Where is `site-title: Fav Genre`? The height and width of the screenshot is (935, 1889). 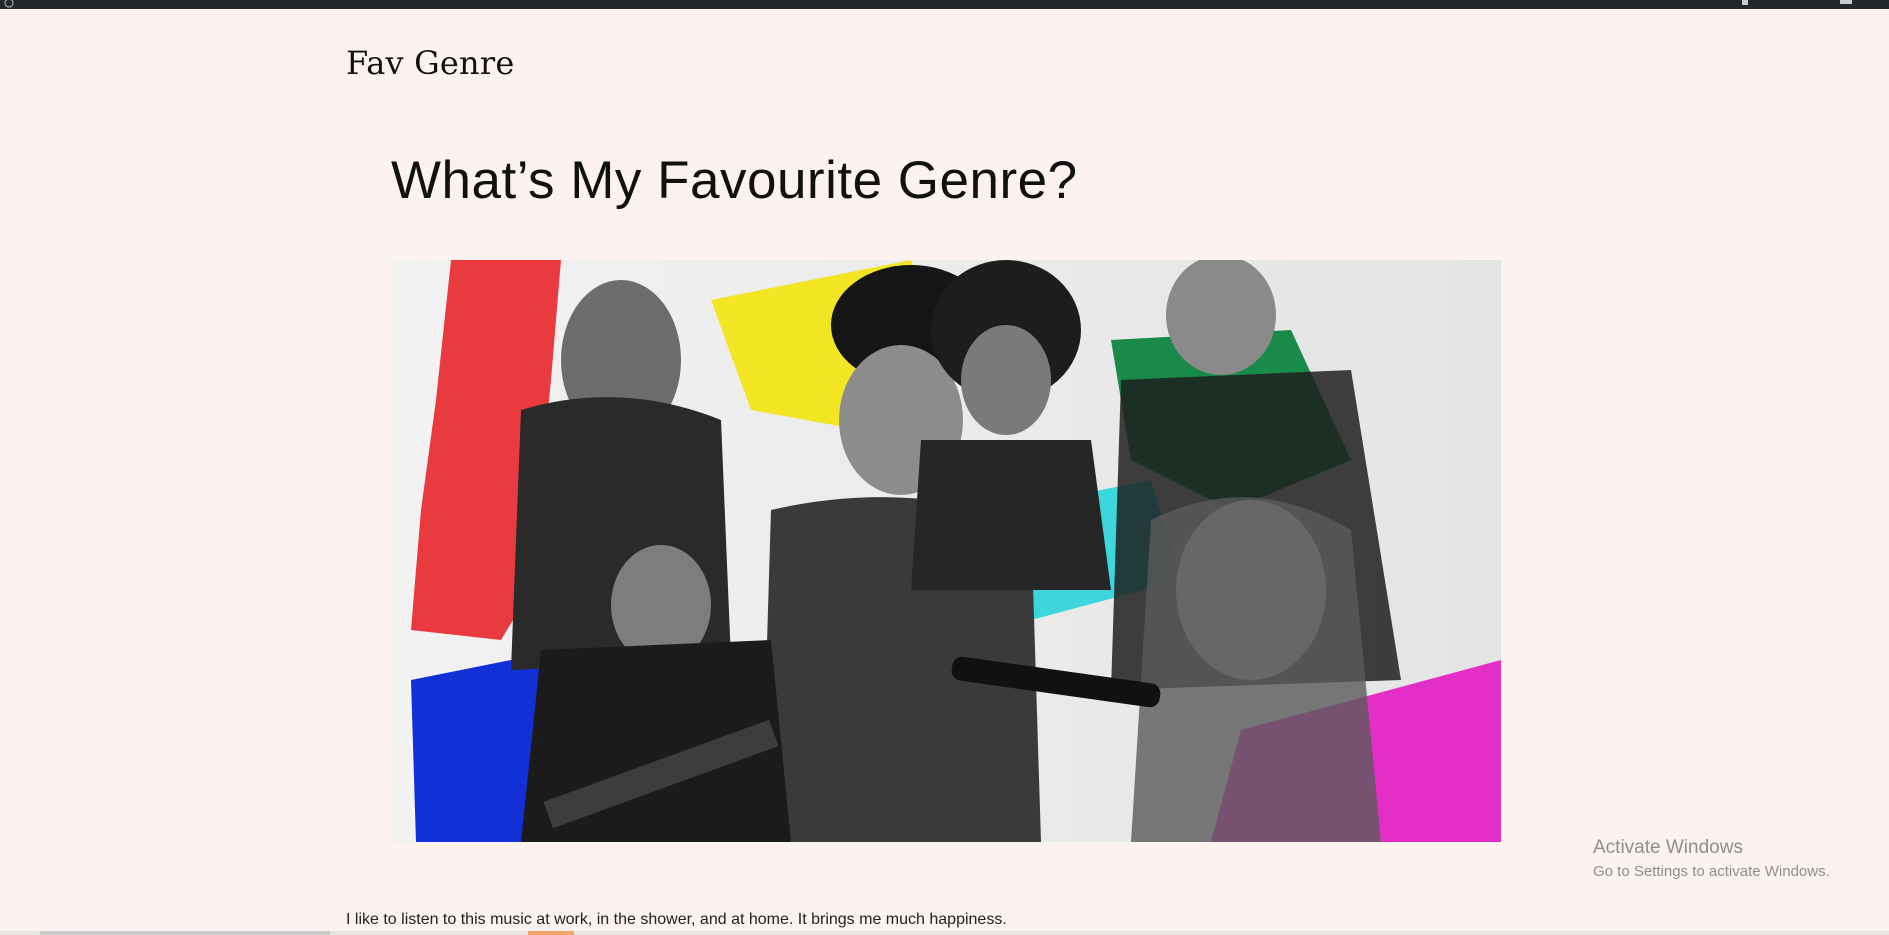
site-title: Fav Genre is located at coordinates (430, 63).